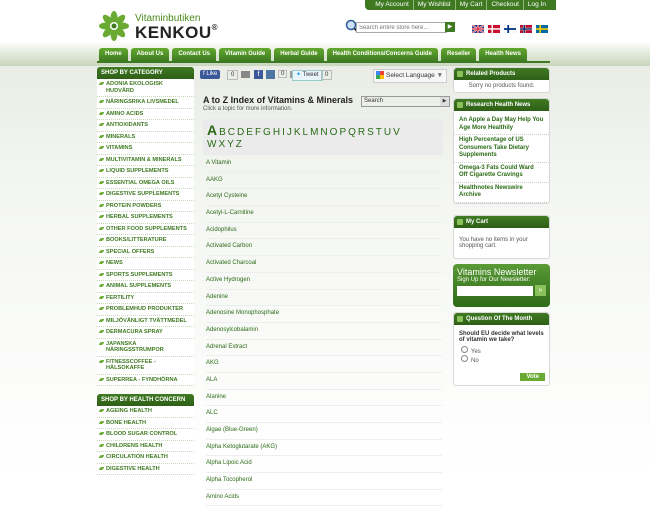 Image resolution: width=650 pixels, height=506 pixels. Describe the element at coordinates (249, 132) in the screenshot. I see `letter-e: E` at that location.